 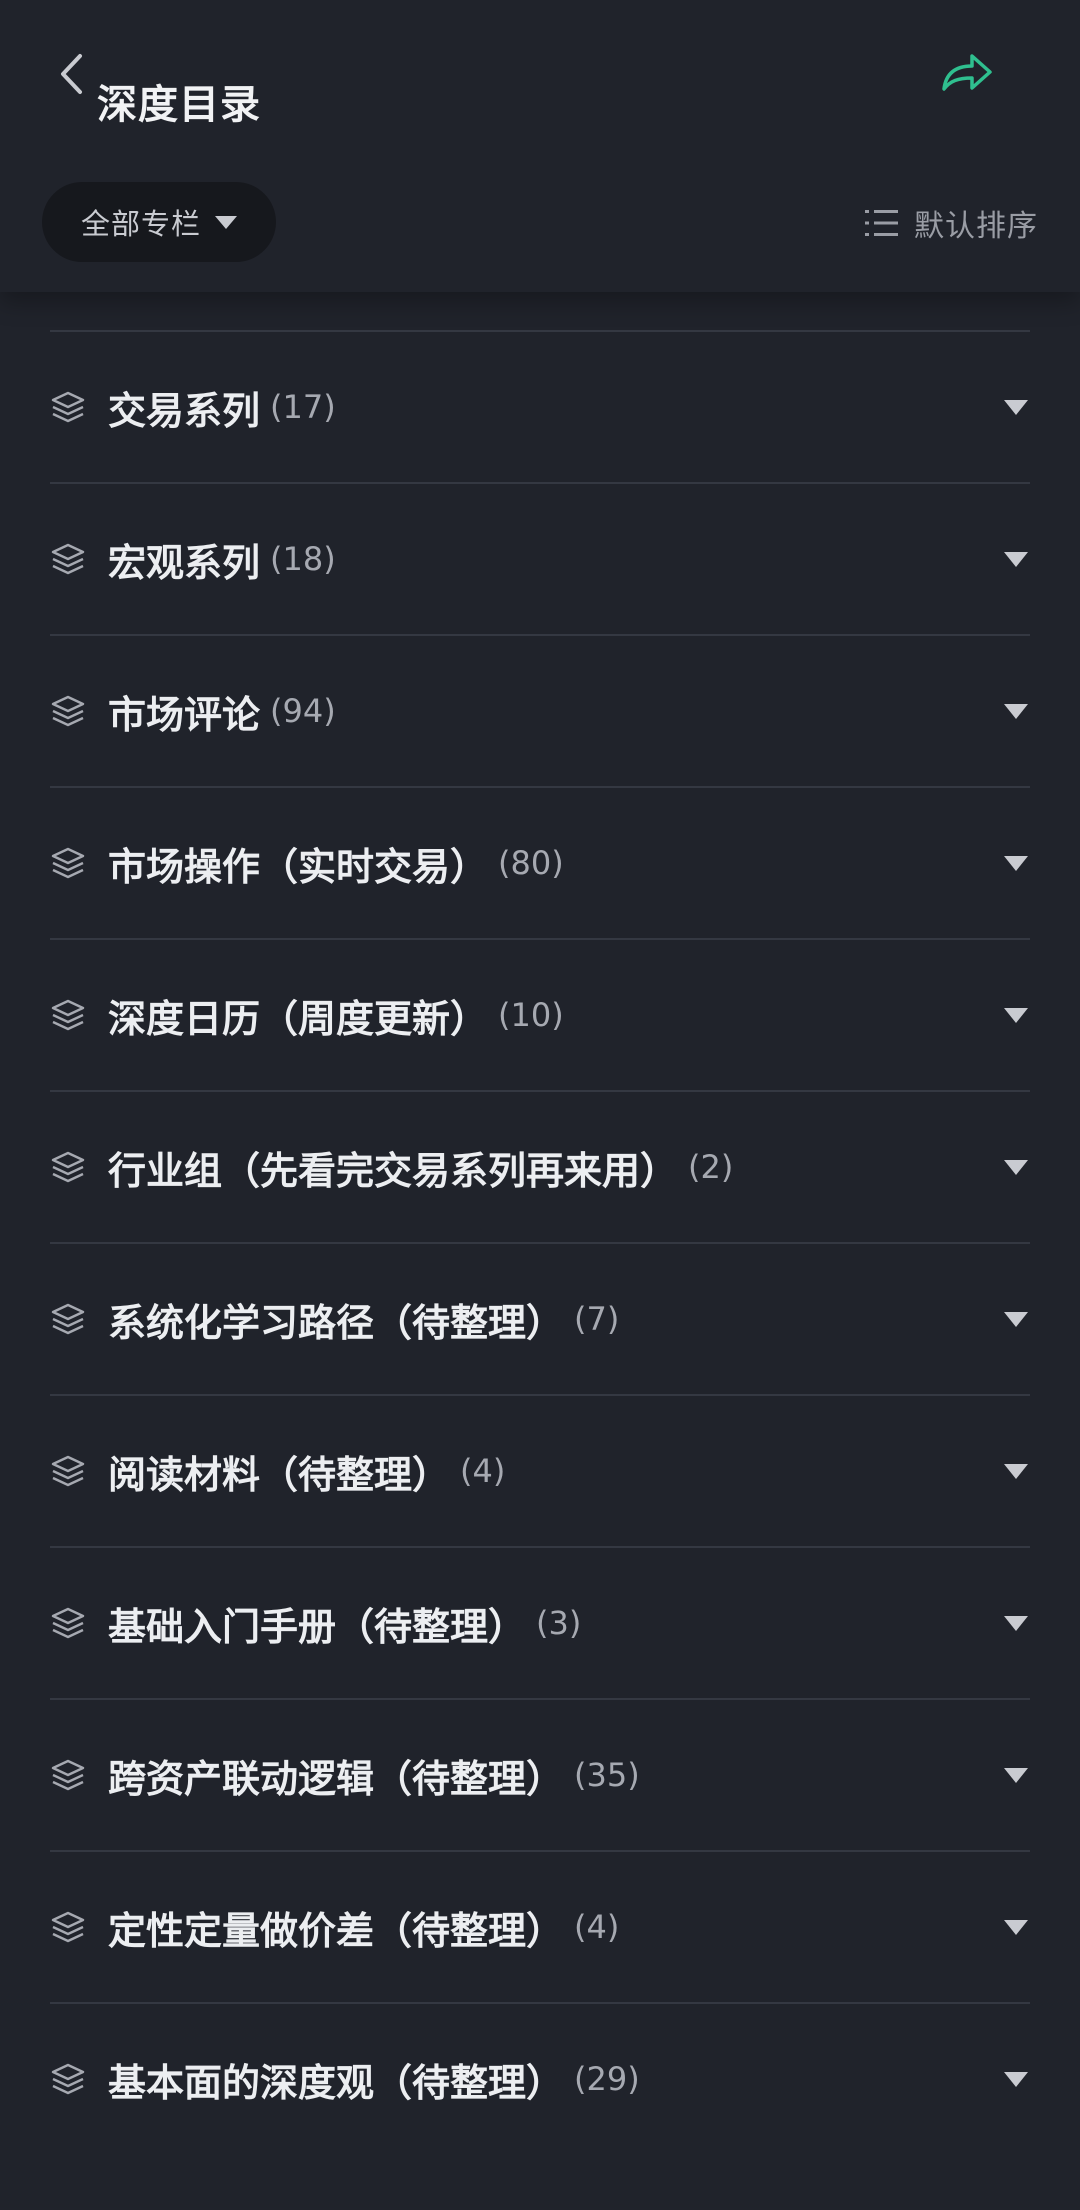 I want to click on column-title: 市场操作（实时交易）, so click(x=298, y=866).